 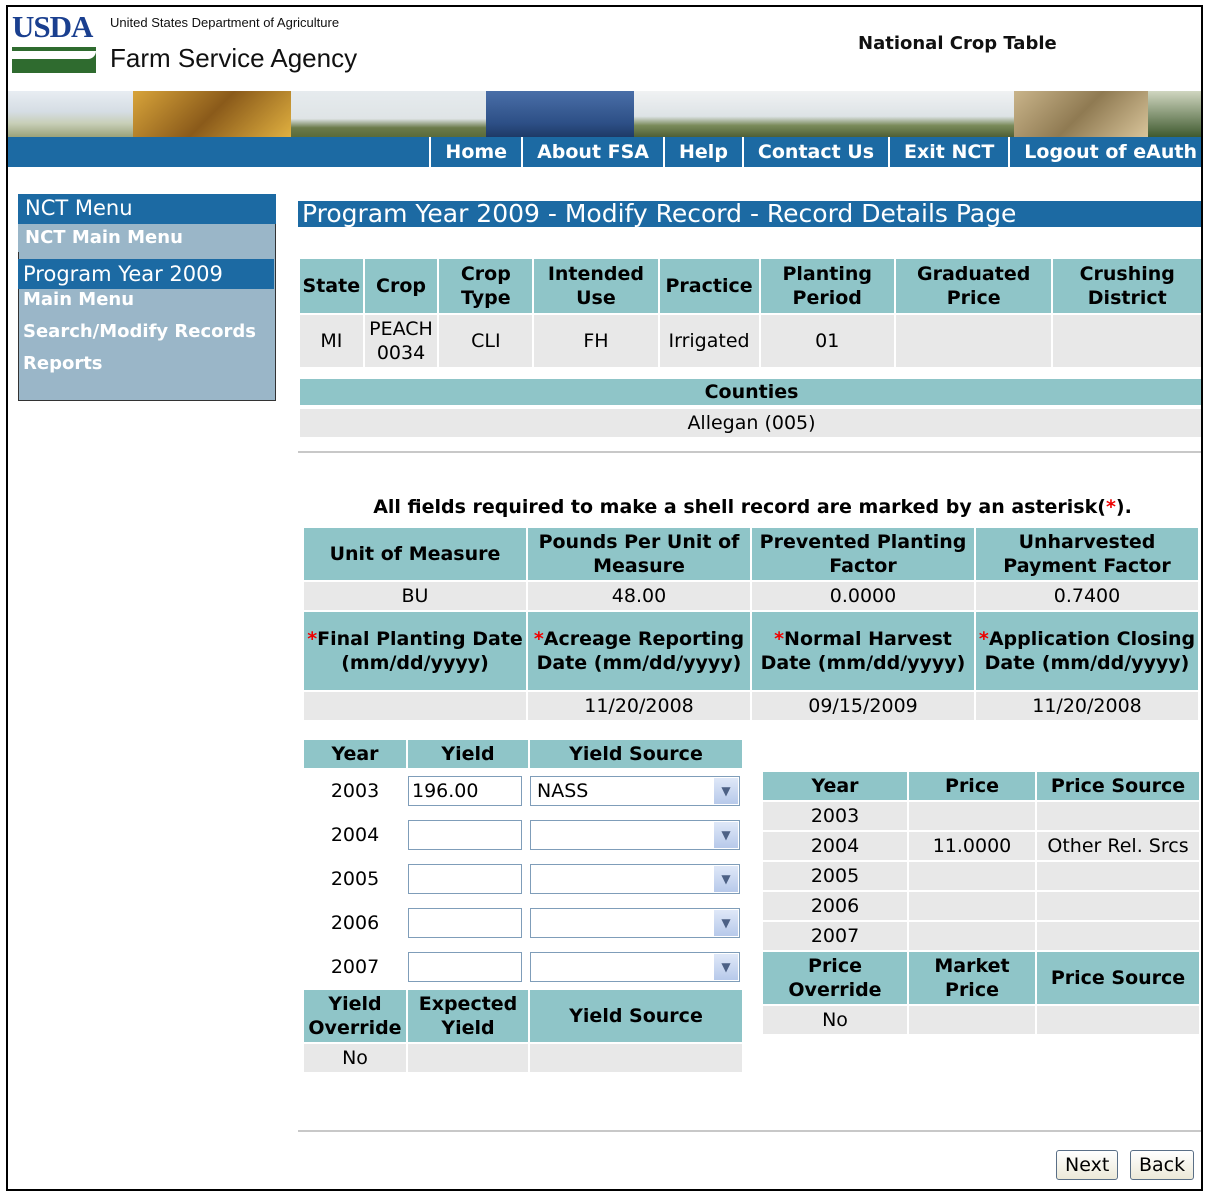 What do you see at coordinates (415, 651) in the screenshot?
I see `header-final-planting-date: *Final Planting Date (mm/dd/yyyy)` at bounding box center [415, 651].